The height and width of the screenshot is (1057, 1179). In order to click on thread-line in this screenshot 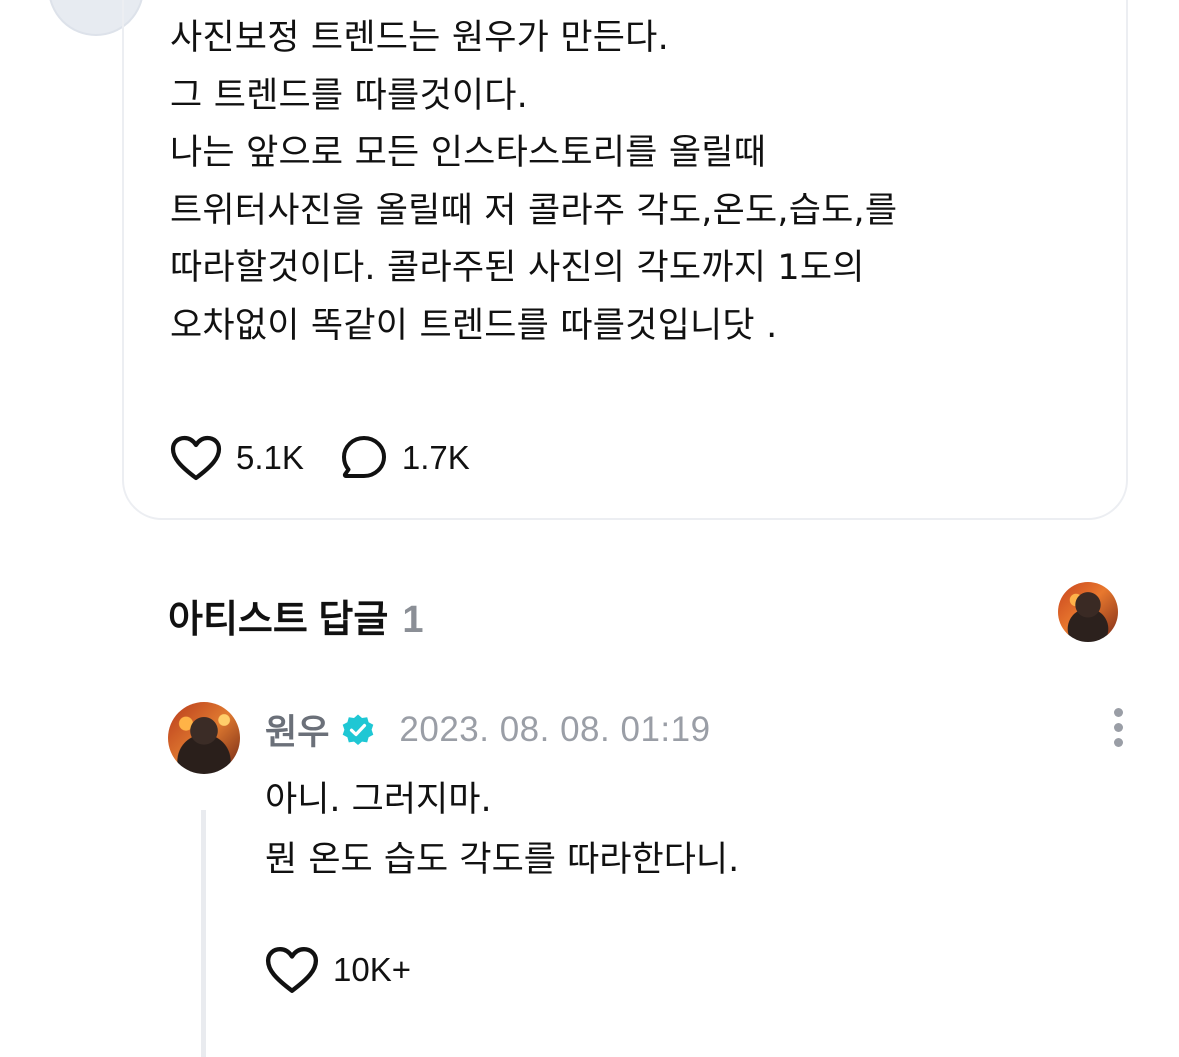, I will do `click(203, 933)`.